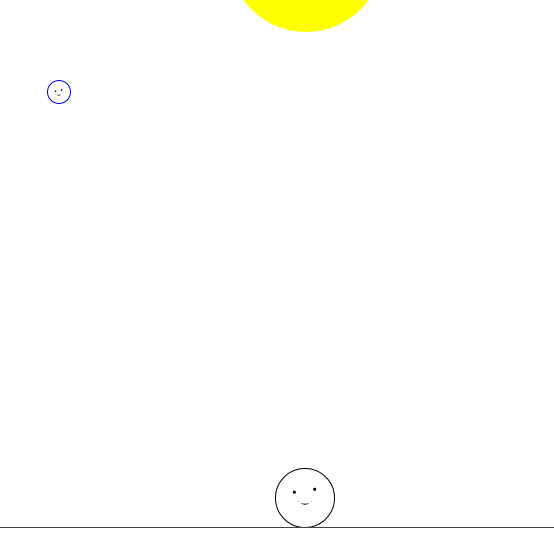 The image size is (554, 552). I want to click on enemy-face-icon, so click(58, 92).